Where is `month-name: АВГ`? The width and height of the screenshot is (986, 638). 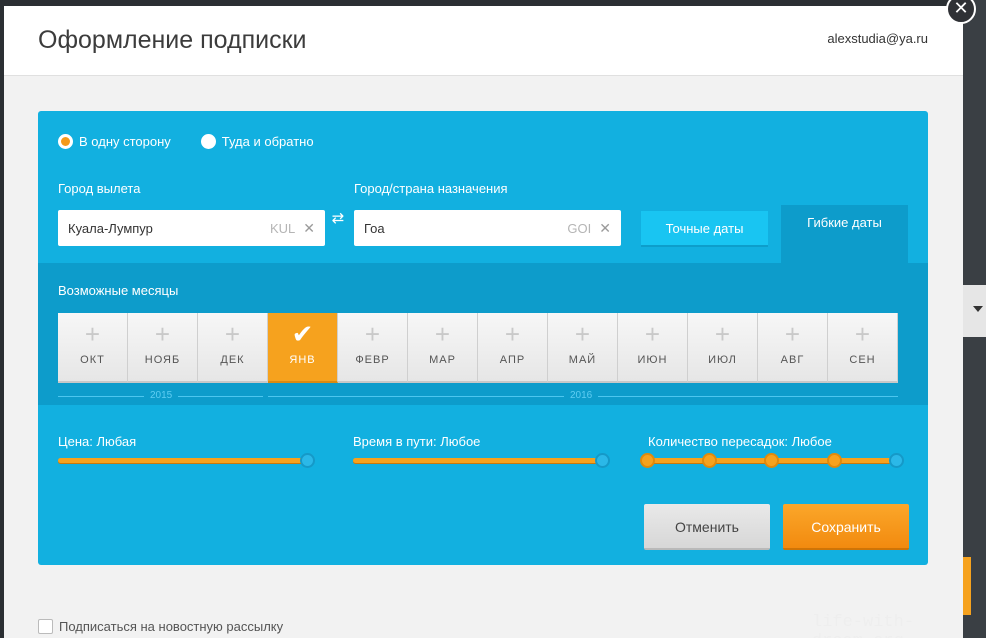
month-name: АВГ is located at coordinates (792, 360).